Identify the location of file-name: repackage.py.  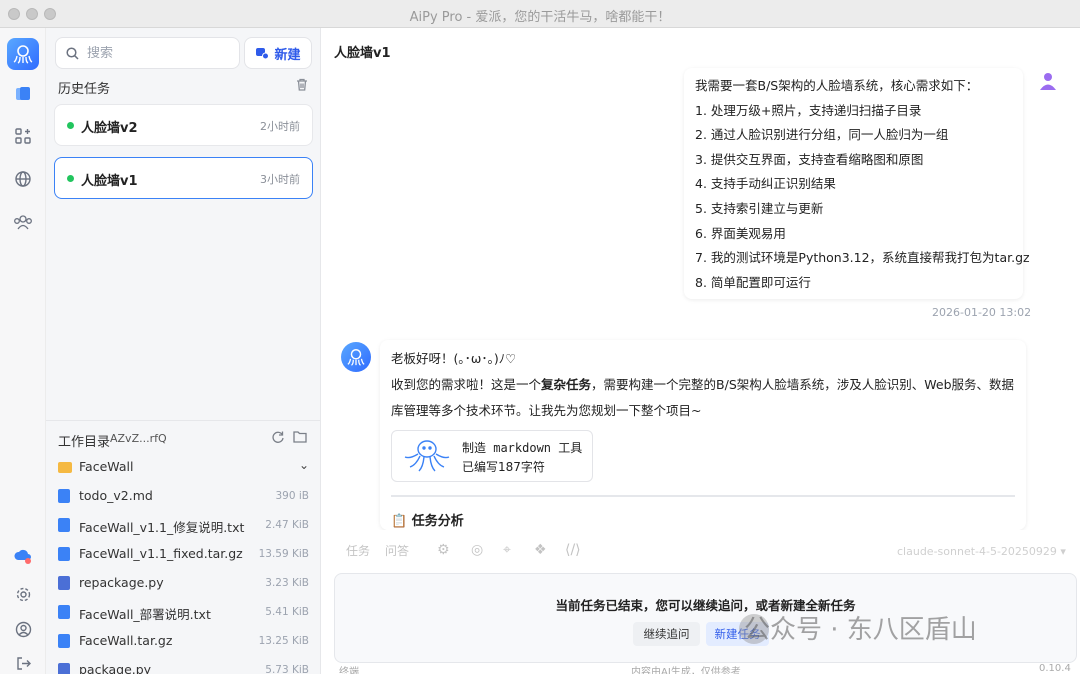
(121, 582).